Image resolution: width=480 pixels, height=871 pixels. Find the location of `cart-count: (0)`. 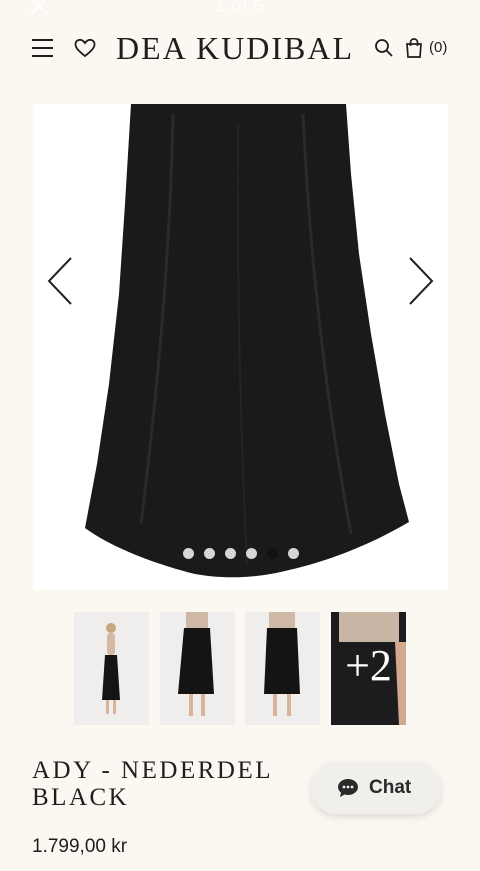

cart-count: (0) is located at coordinates (438, 47).